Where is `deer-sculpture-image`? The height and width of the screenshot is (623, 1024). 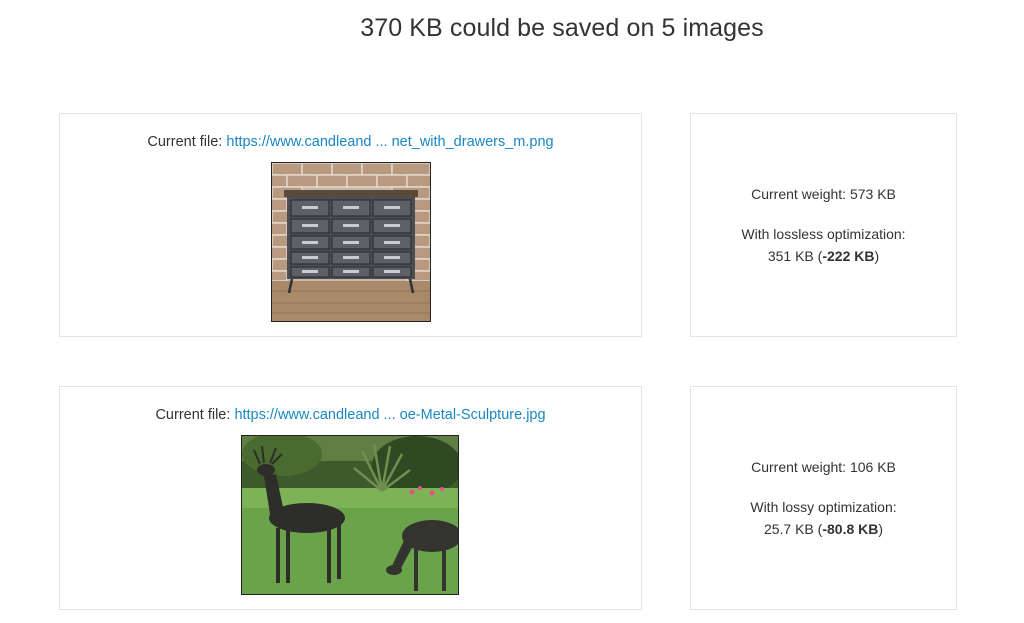
deer-sculpture-image is located at coordinates (350, 515).